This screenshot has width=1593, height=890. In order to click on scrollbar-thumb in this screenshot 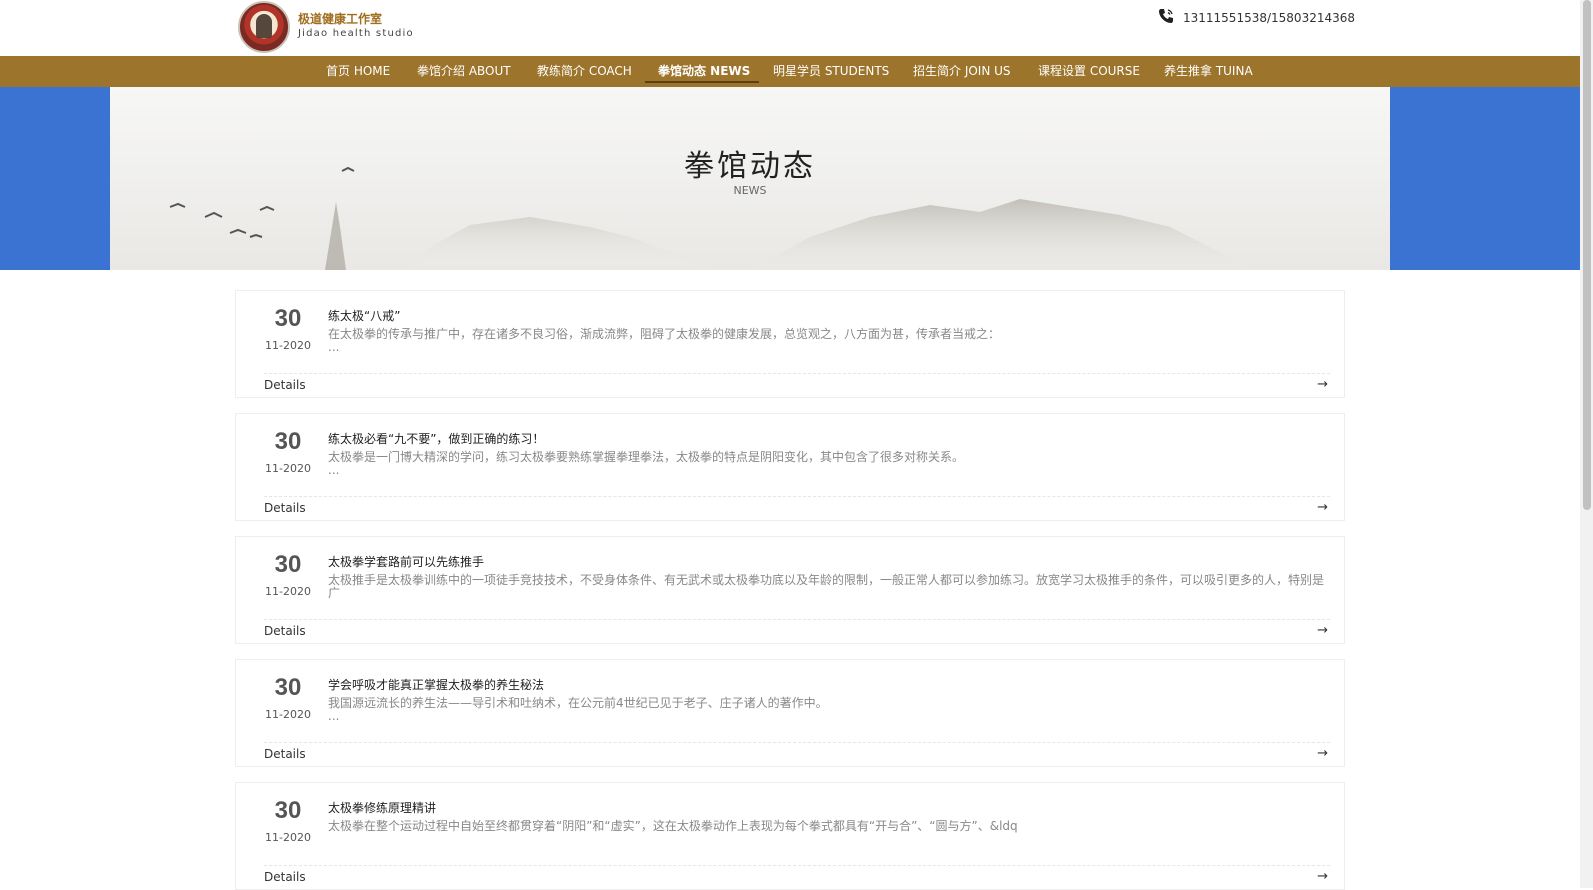, I will do `click(1587, 255)`.